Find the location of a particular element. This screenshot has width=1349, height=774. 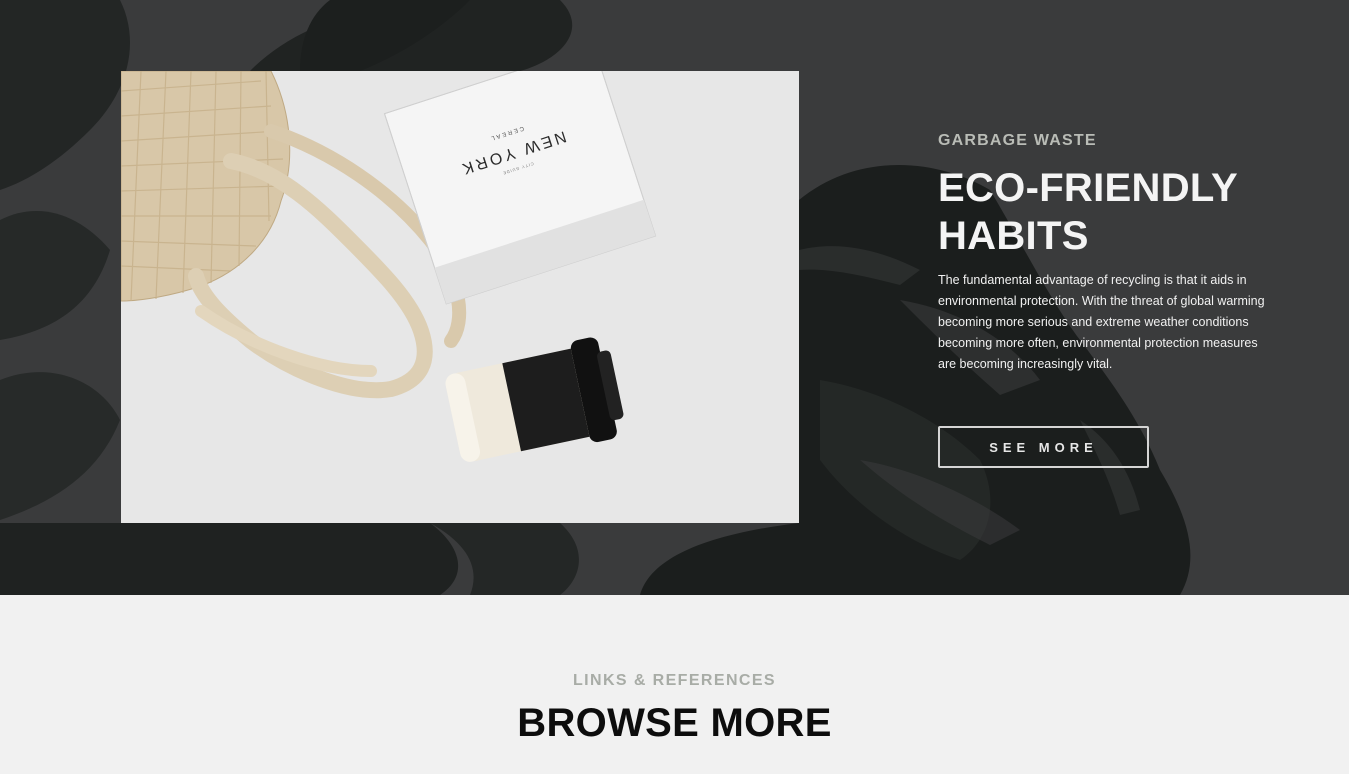

hero-title-line2: HABITS is located at coordinates (1013, 236).